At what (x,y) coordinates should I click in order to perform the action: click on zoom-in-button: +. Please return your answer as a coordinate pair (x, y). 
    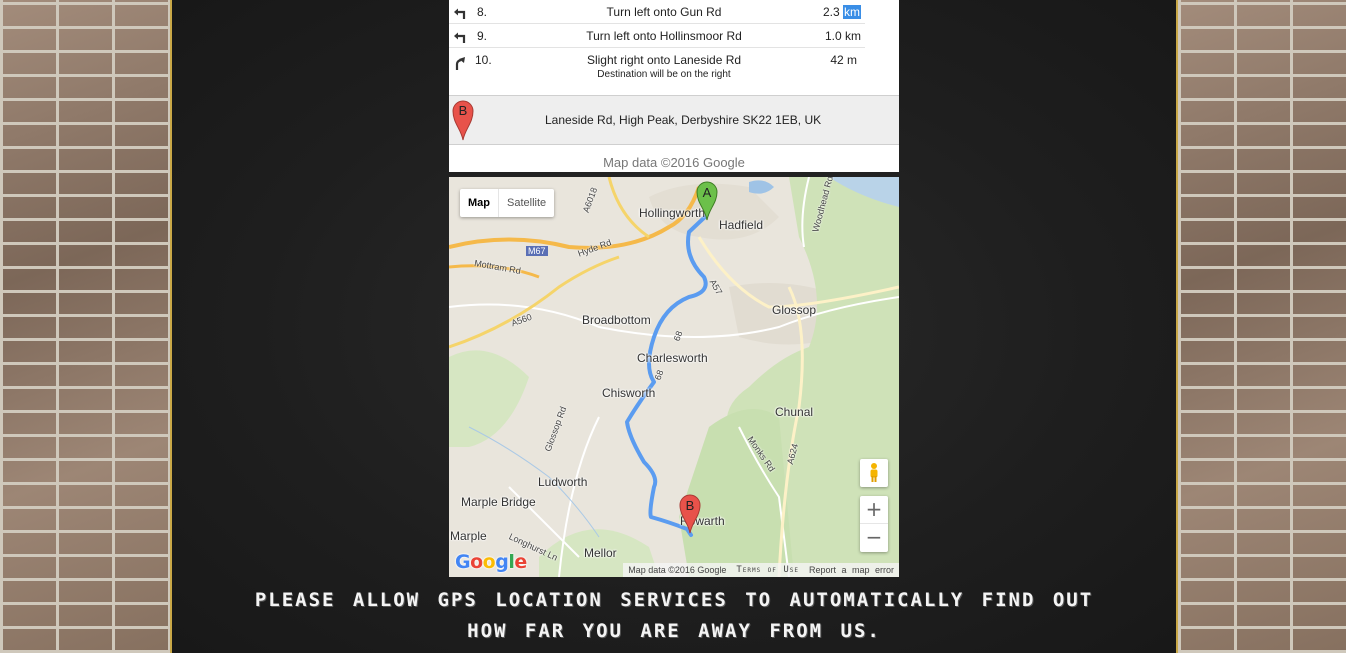
    Looking at the image, I should click on (874, 510).